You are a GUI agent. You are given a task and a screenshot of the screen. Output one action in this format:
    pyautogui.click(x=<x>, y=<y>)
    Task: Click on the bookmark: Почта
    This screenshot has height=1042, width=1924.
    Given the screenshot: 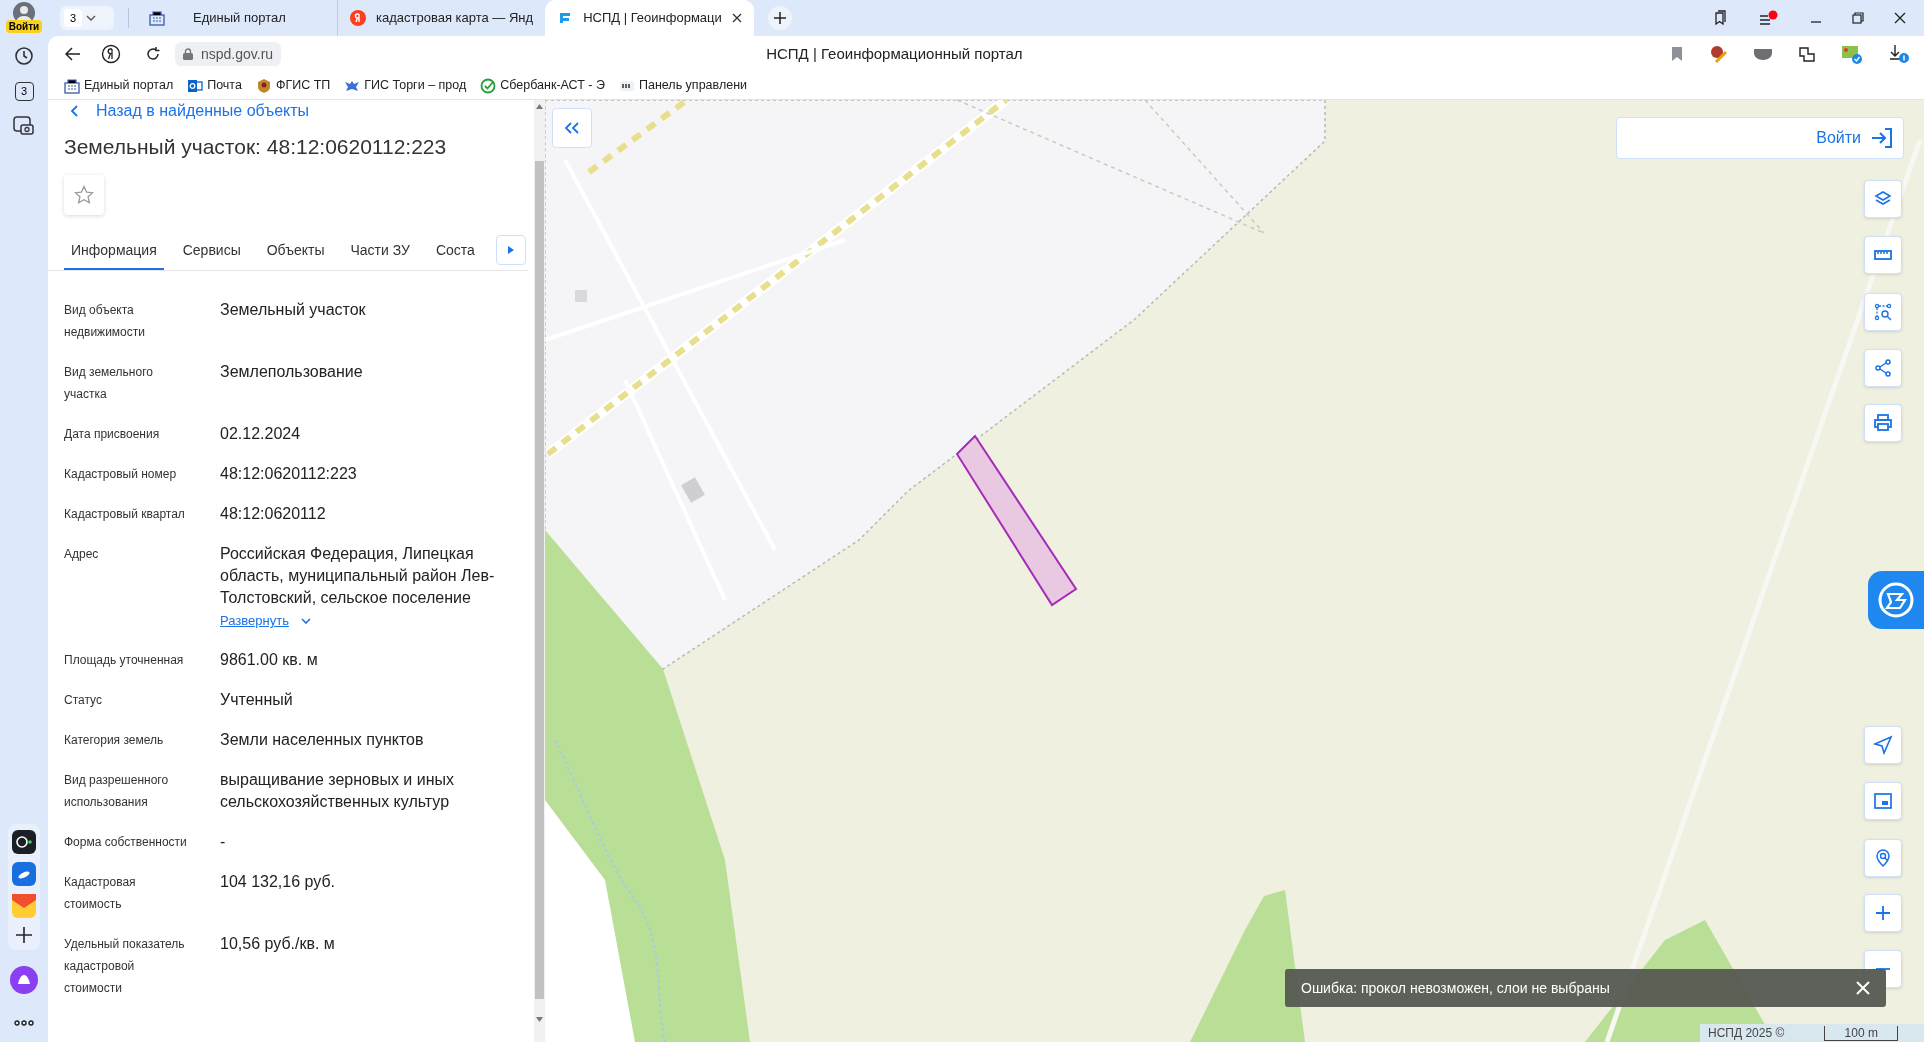 What is the action you would take?
    pyautogui.click(x=214, y=85)
    